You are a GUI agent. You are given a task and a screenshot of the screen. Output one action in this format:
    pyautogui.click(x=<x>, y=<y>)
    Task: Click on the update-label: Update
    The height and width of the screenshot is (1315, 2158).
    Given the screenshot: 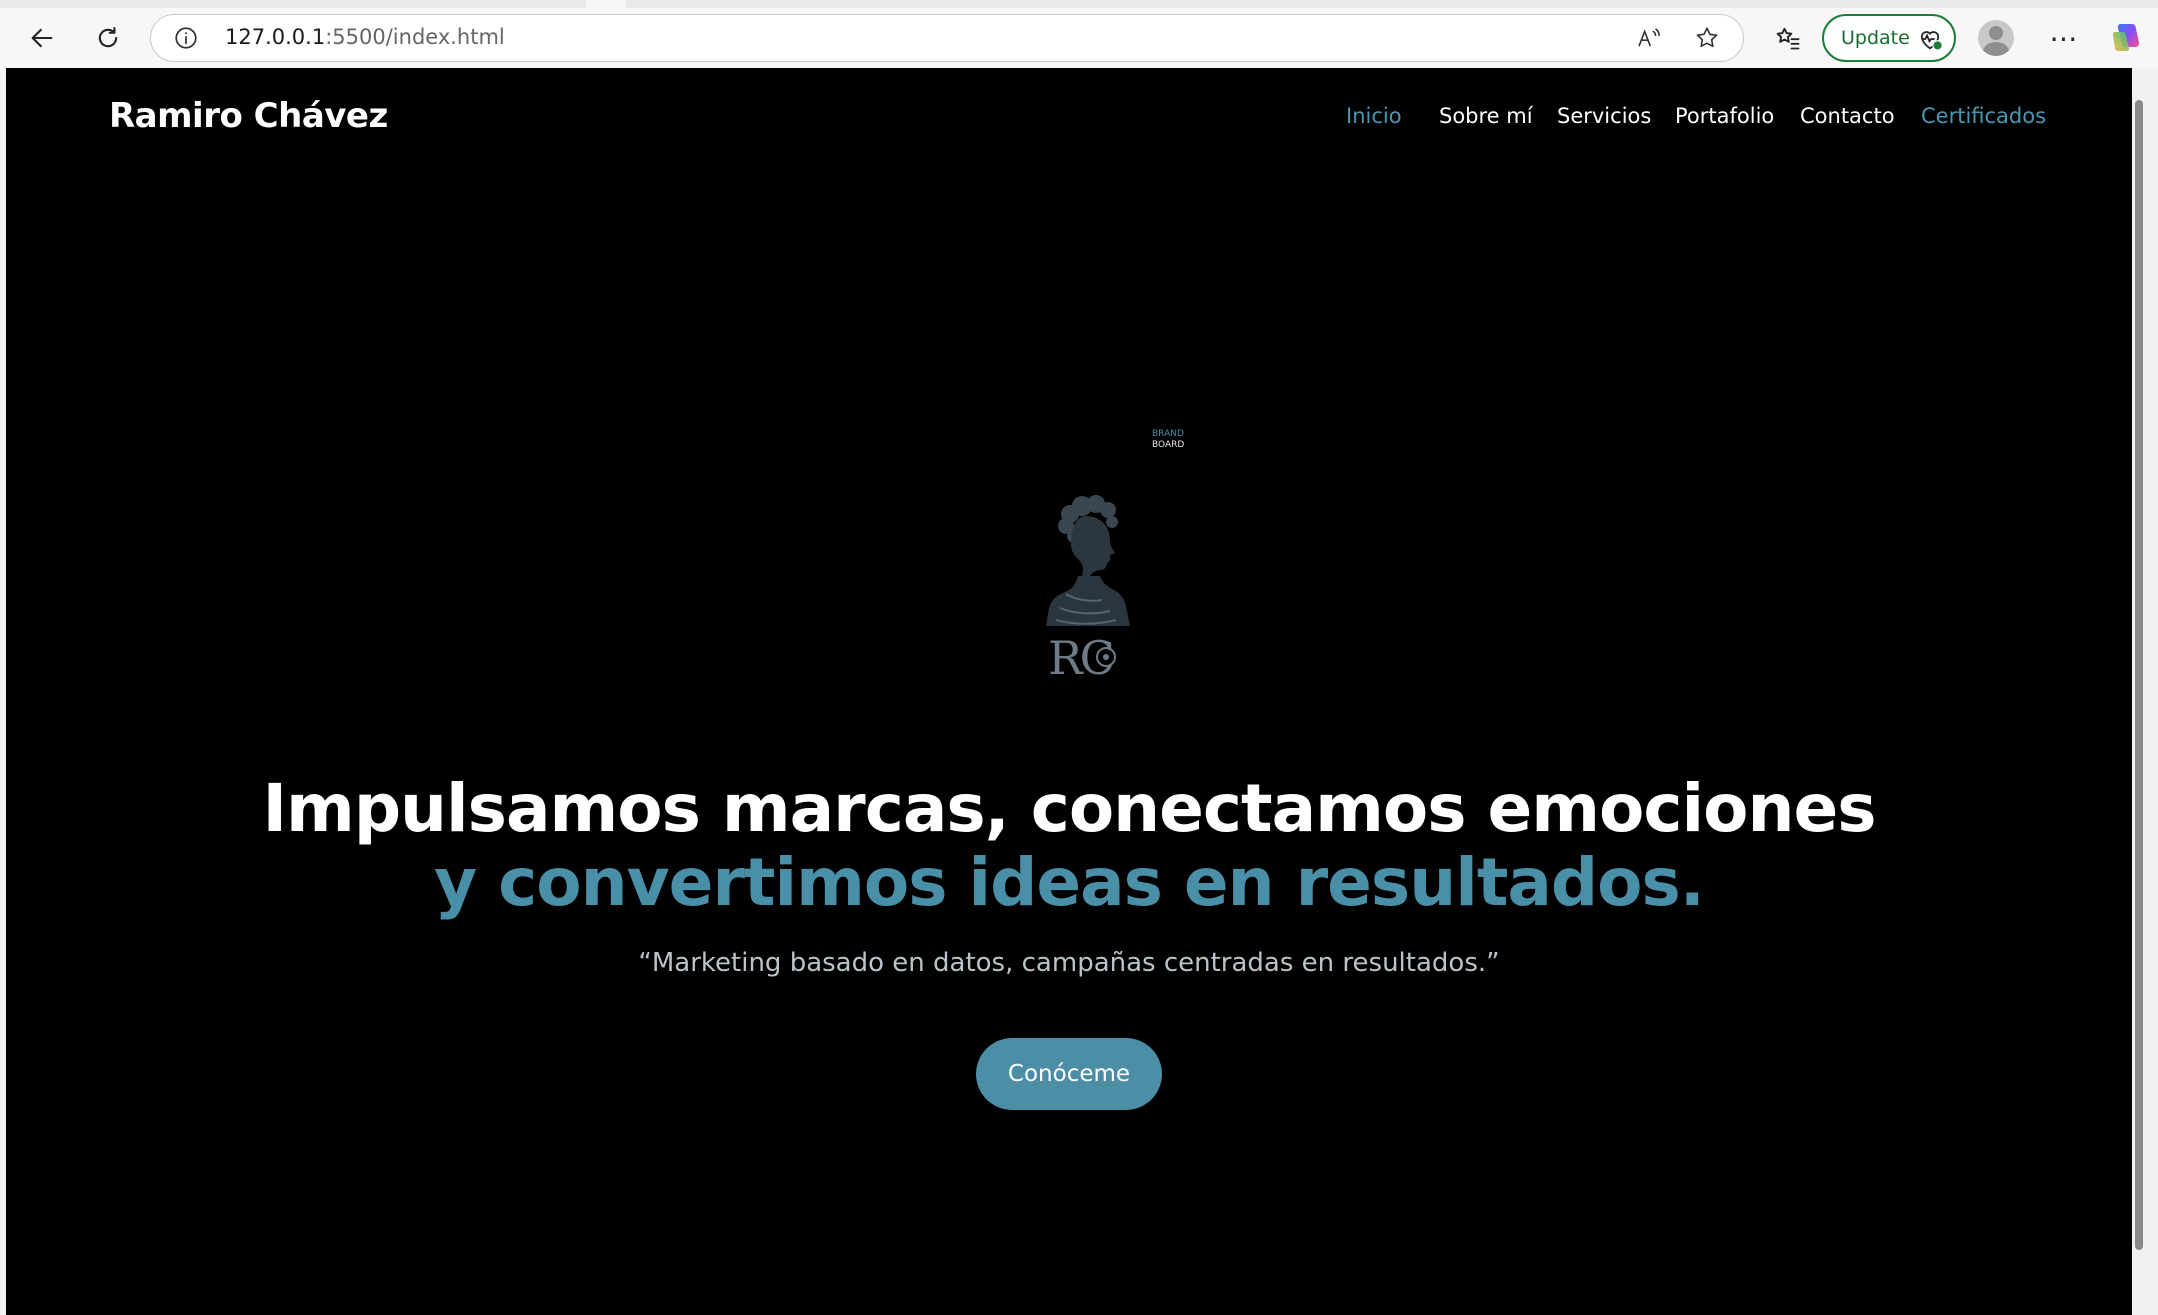 What is the action you would take?
    pyautogui.click(x=1875, y=38)
    